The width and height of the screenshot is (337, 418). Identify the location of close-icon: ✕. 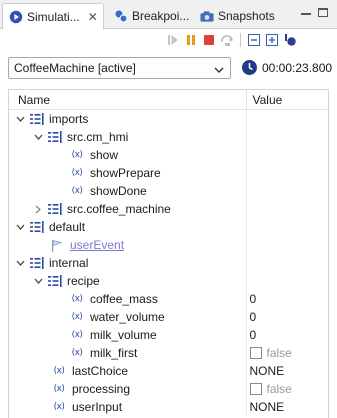
(93, 17).